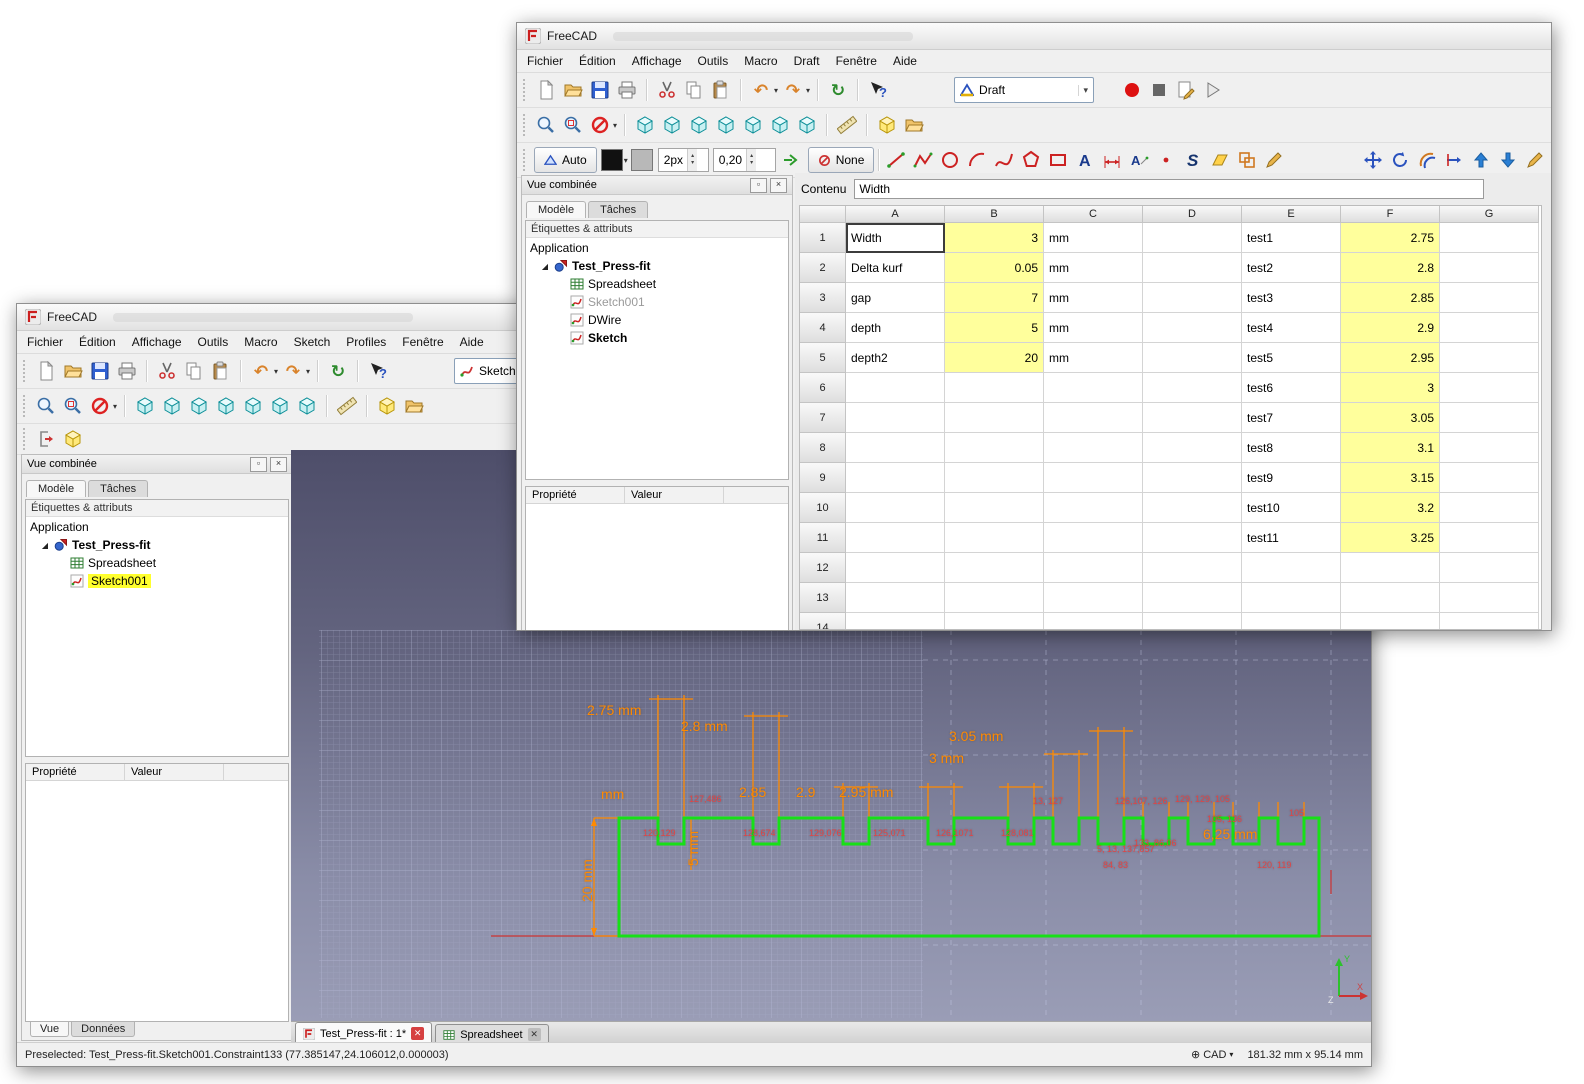  What do you see at coordinates (1093, 418) in the screenshot?
I see `cell-C7` at bounding box center [1093, 418].